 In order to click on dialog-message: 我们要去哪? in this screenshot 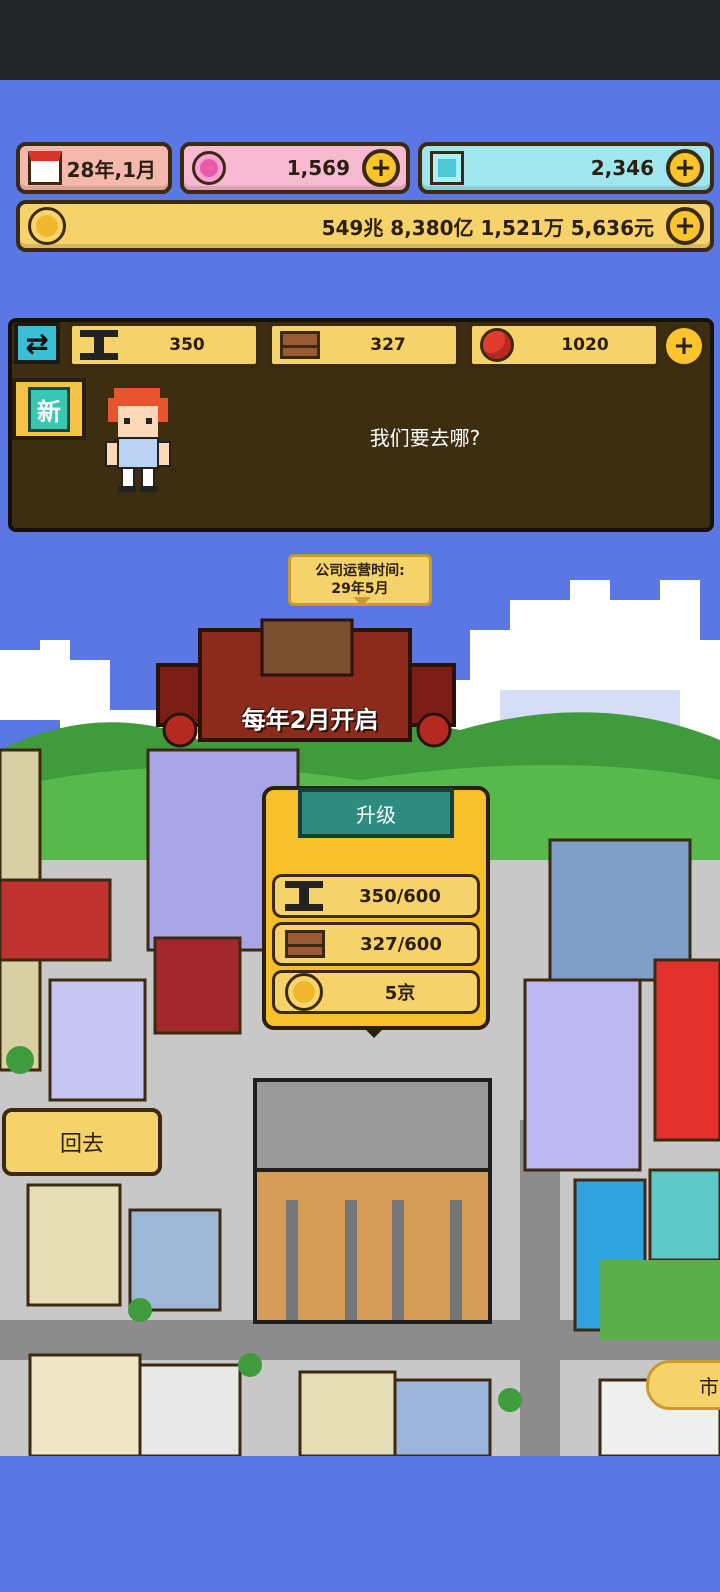, I will do `click(425, 438)`.